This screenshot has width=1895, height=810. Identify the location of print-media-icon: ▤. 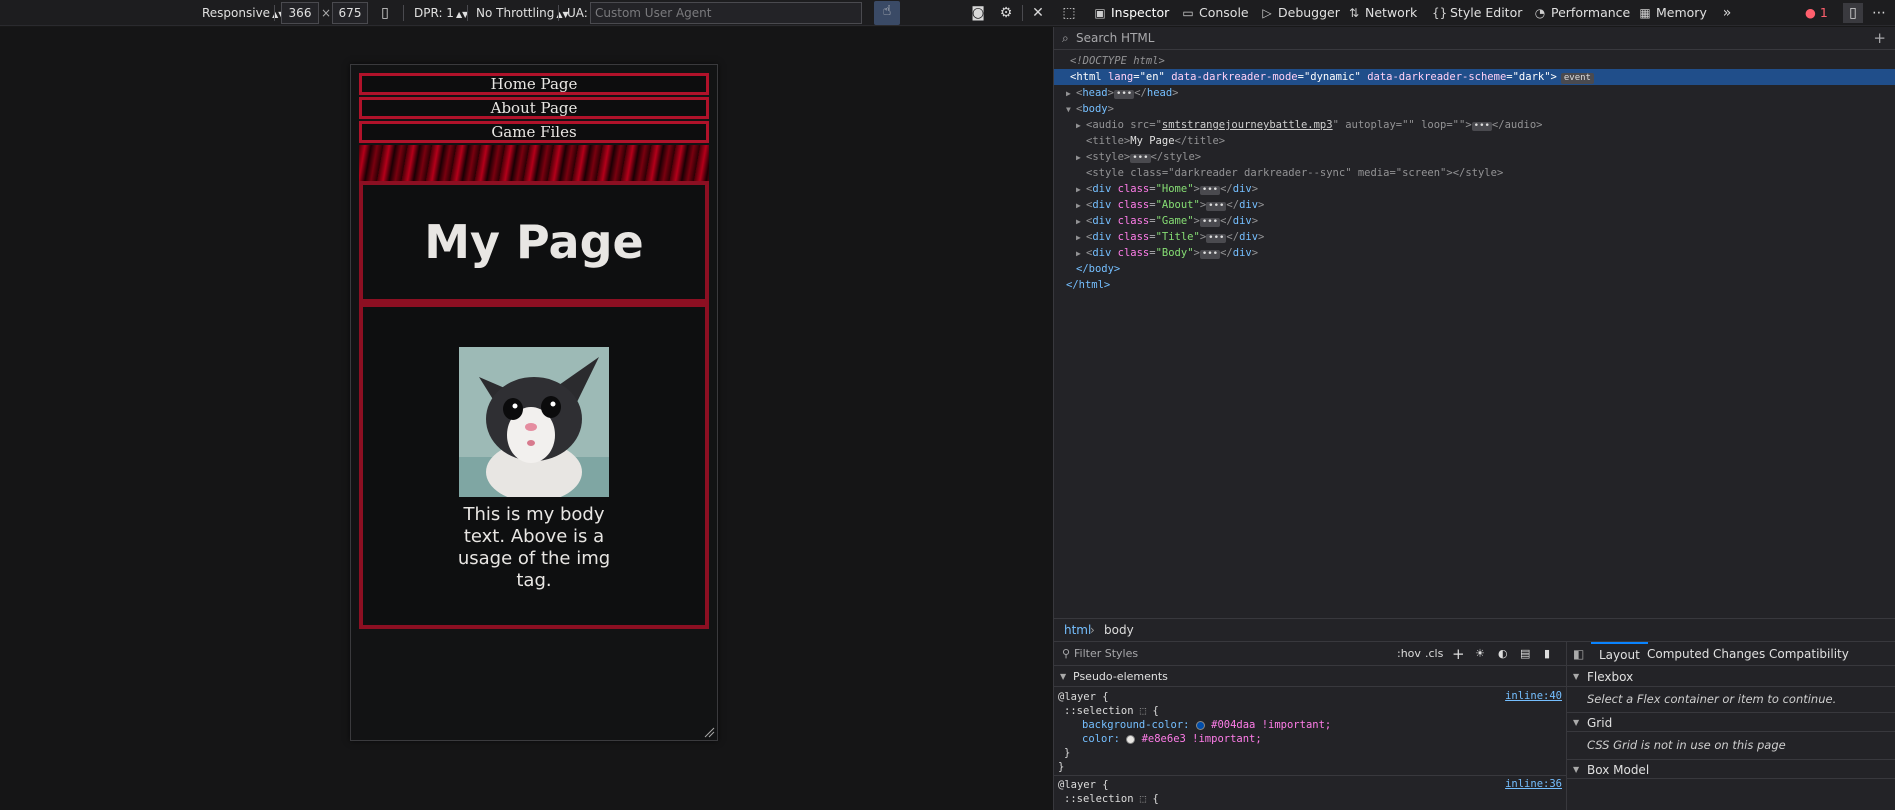
(1525, 654).